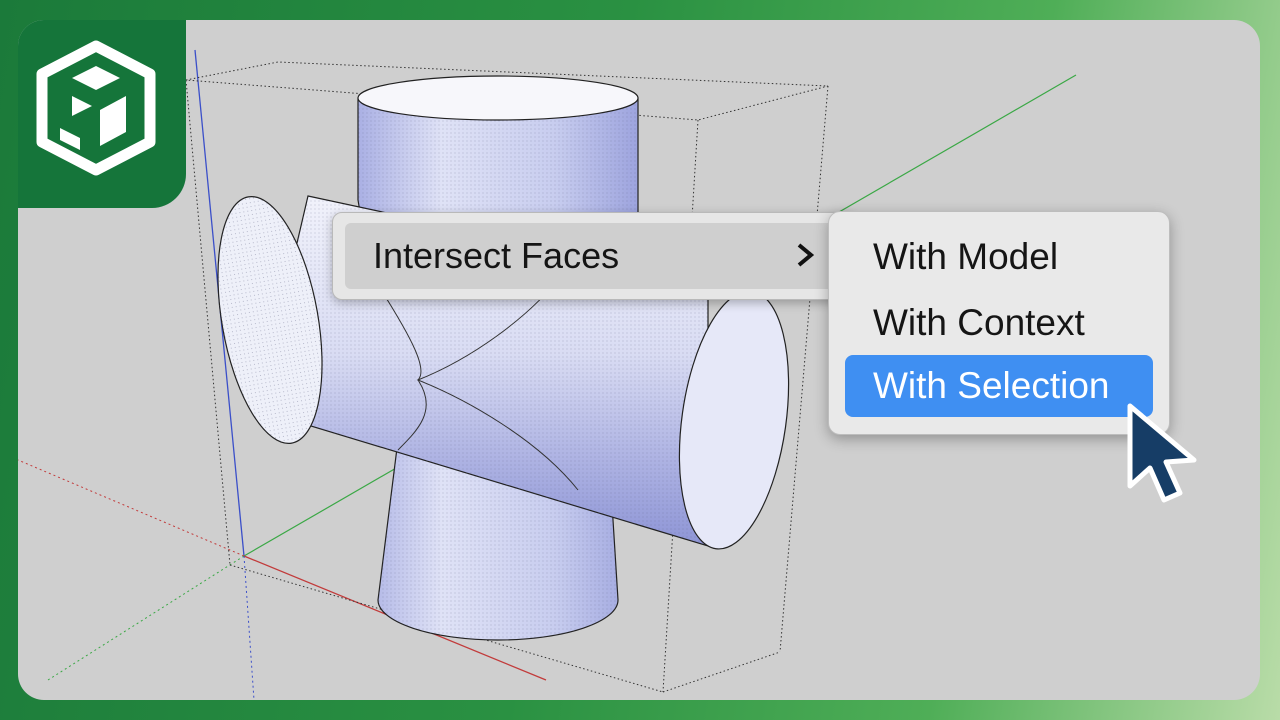  Describe the element at coordinates (1162, 453) in the screenshot. I see `arrow-pointer-icon` at that location.